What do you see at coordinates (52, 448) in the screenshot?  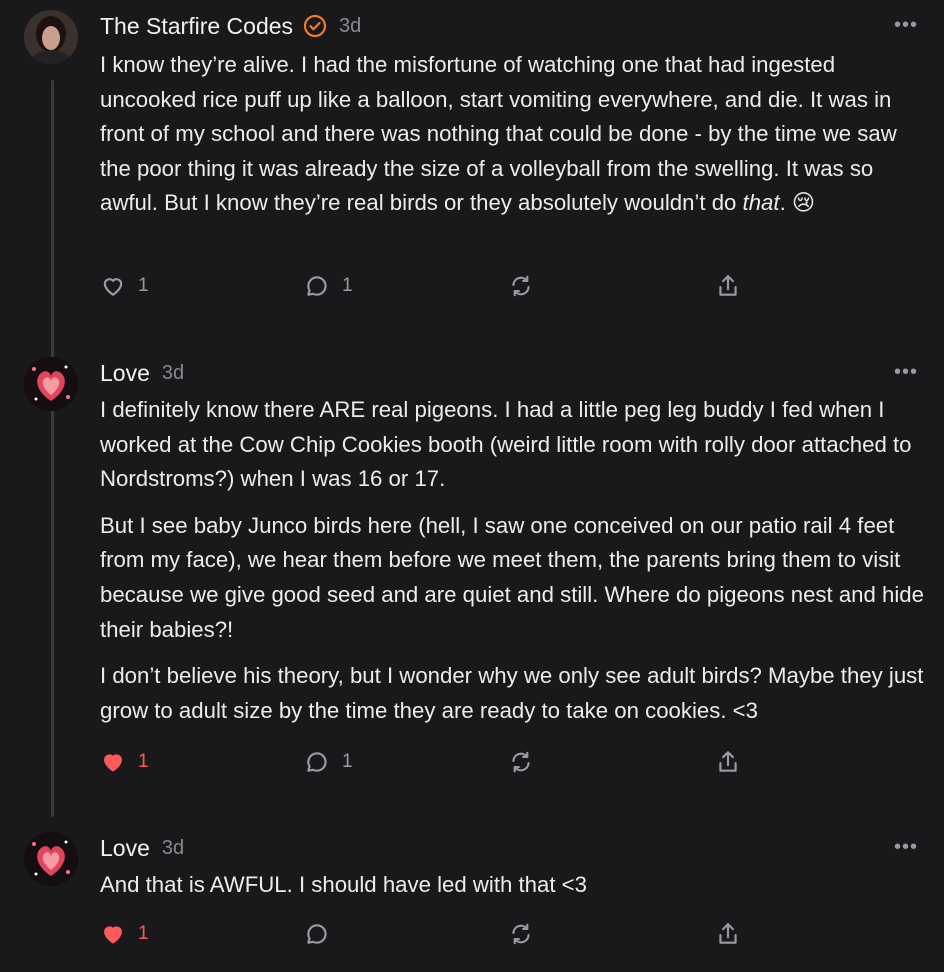 I see `thread-line` at bounding box center [52, 448].